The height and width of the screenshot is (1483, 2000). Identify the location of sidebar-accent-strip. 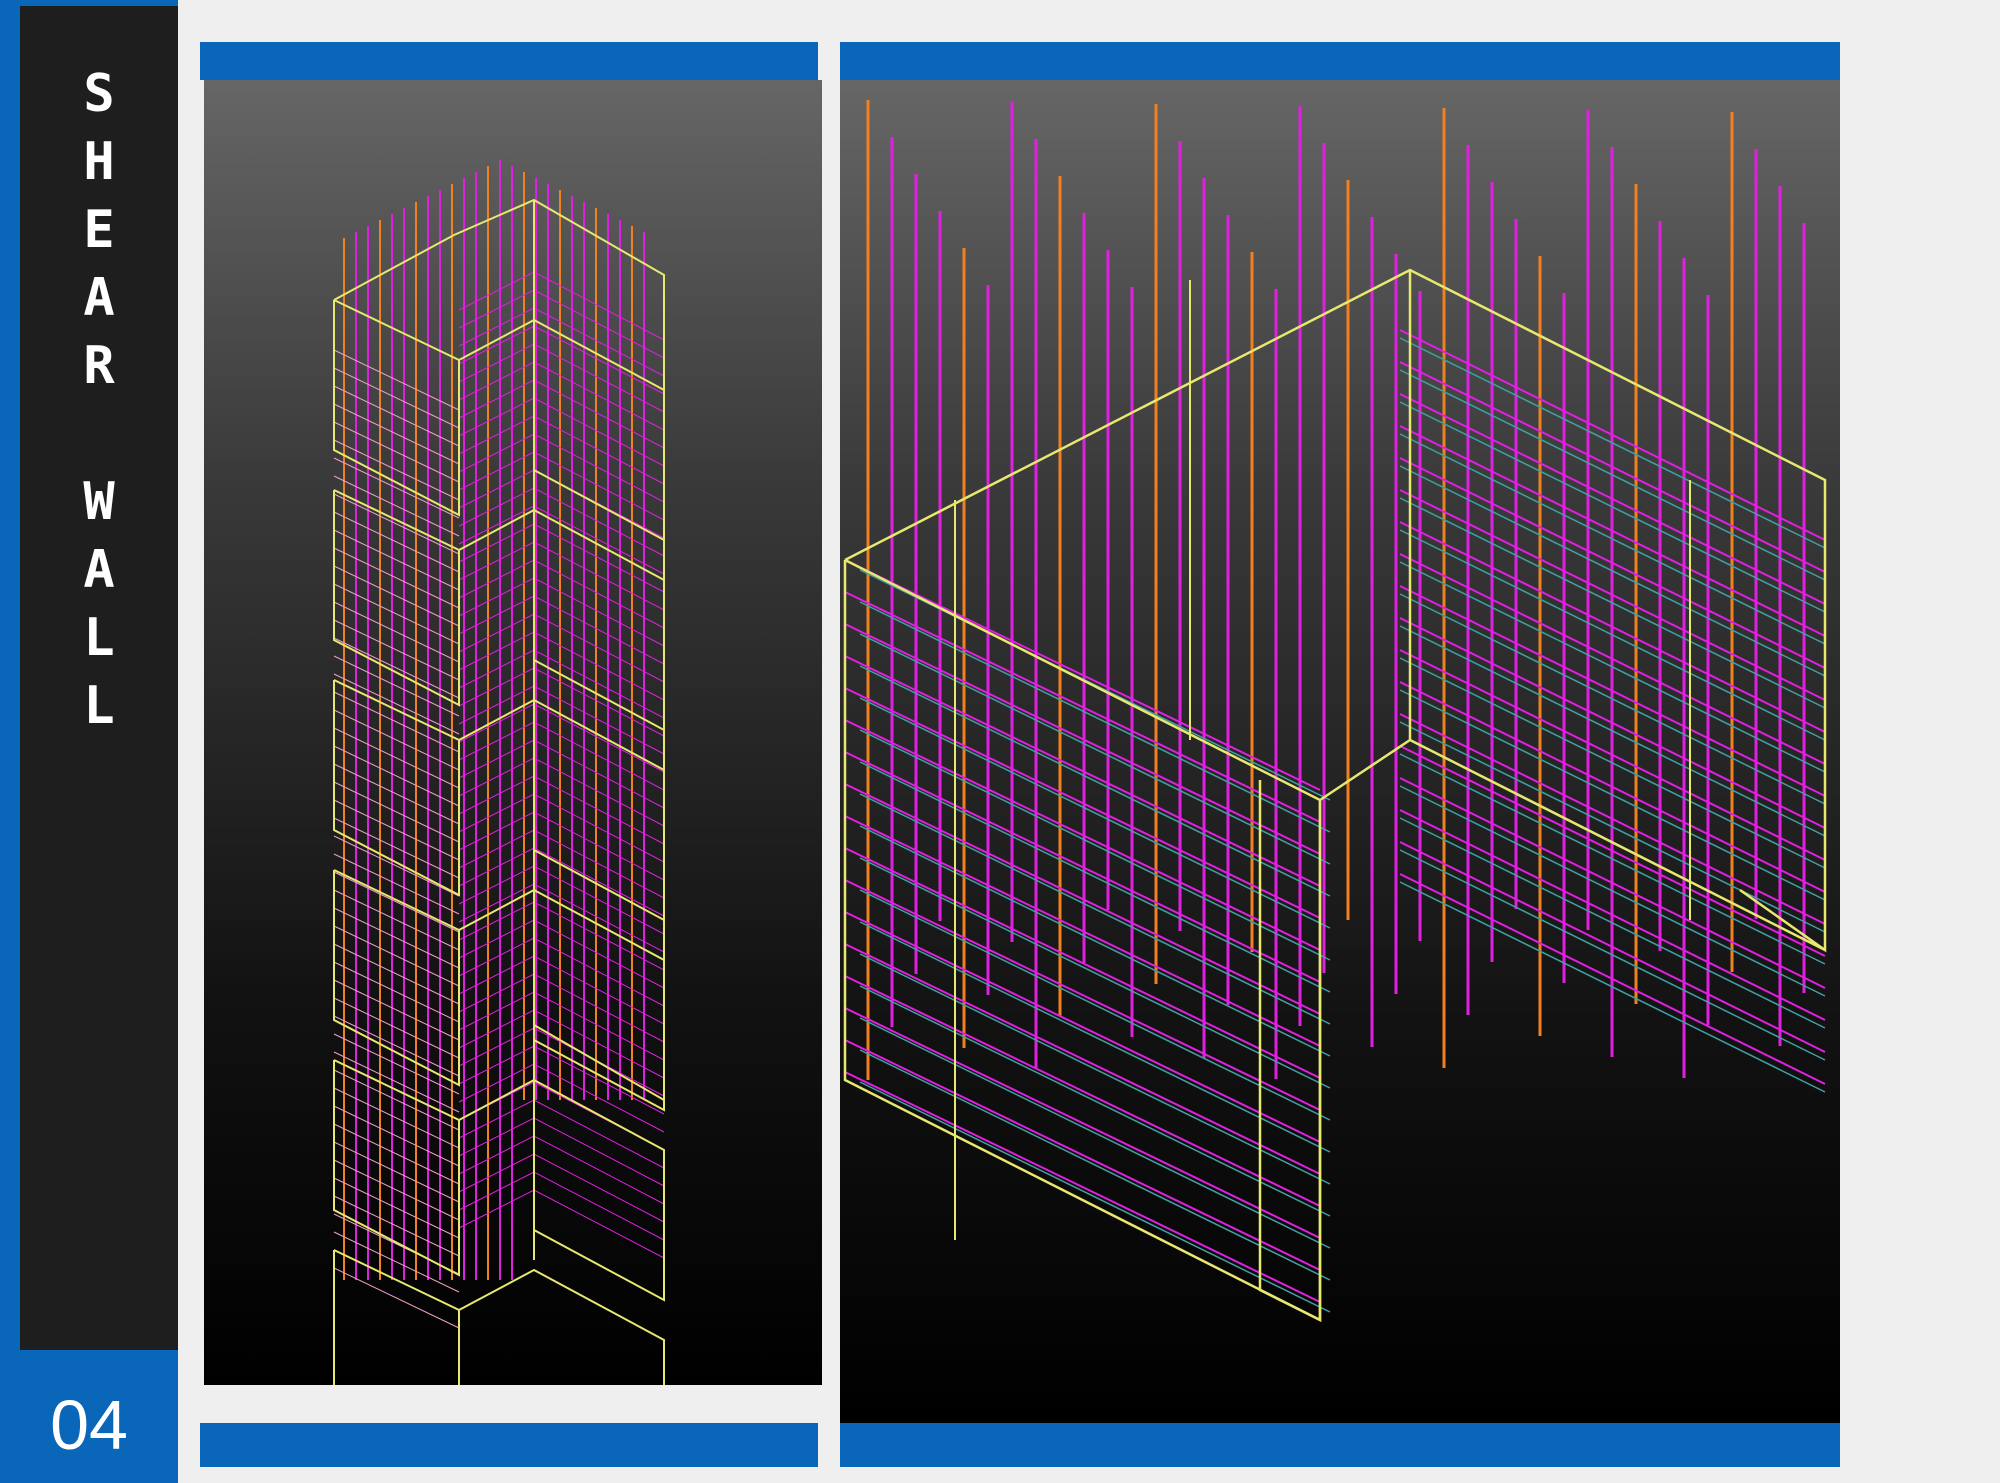
(10, 741).